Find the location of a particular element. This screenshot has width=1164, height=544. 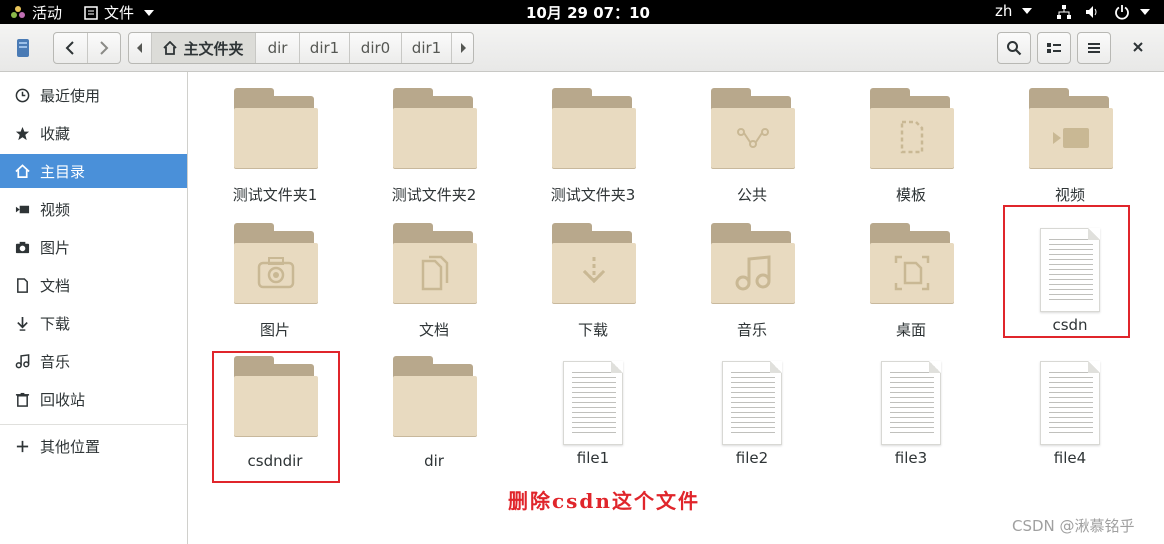

view-mode-button is located at coordinates (1054, 48).